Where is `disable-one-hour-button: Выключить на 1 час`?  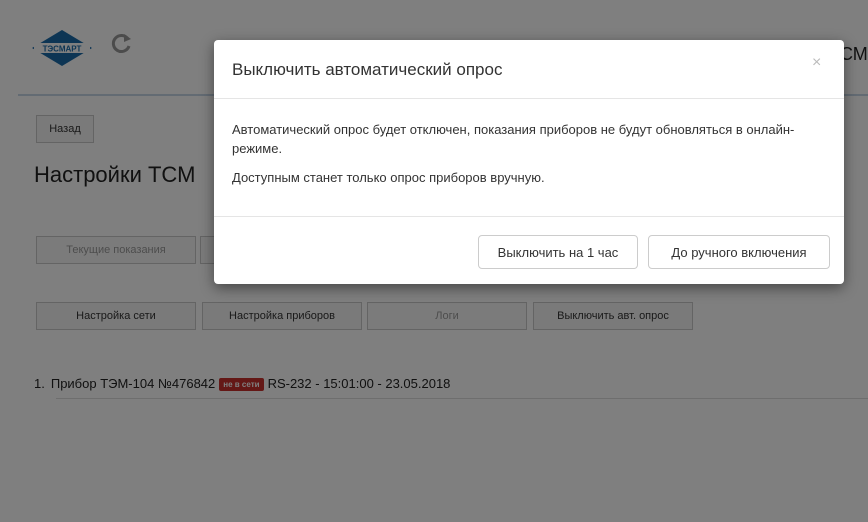
disable-one-hour-button: Выключить на 1 час is located at coordinates (558, 252).